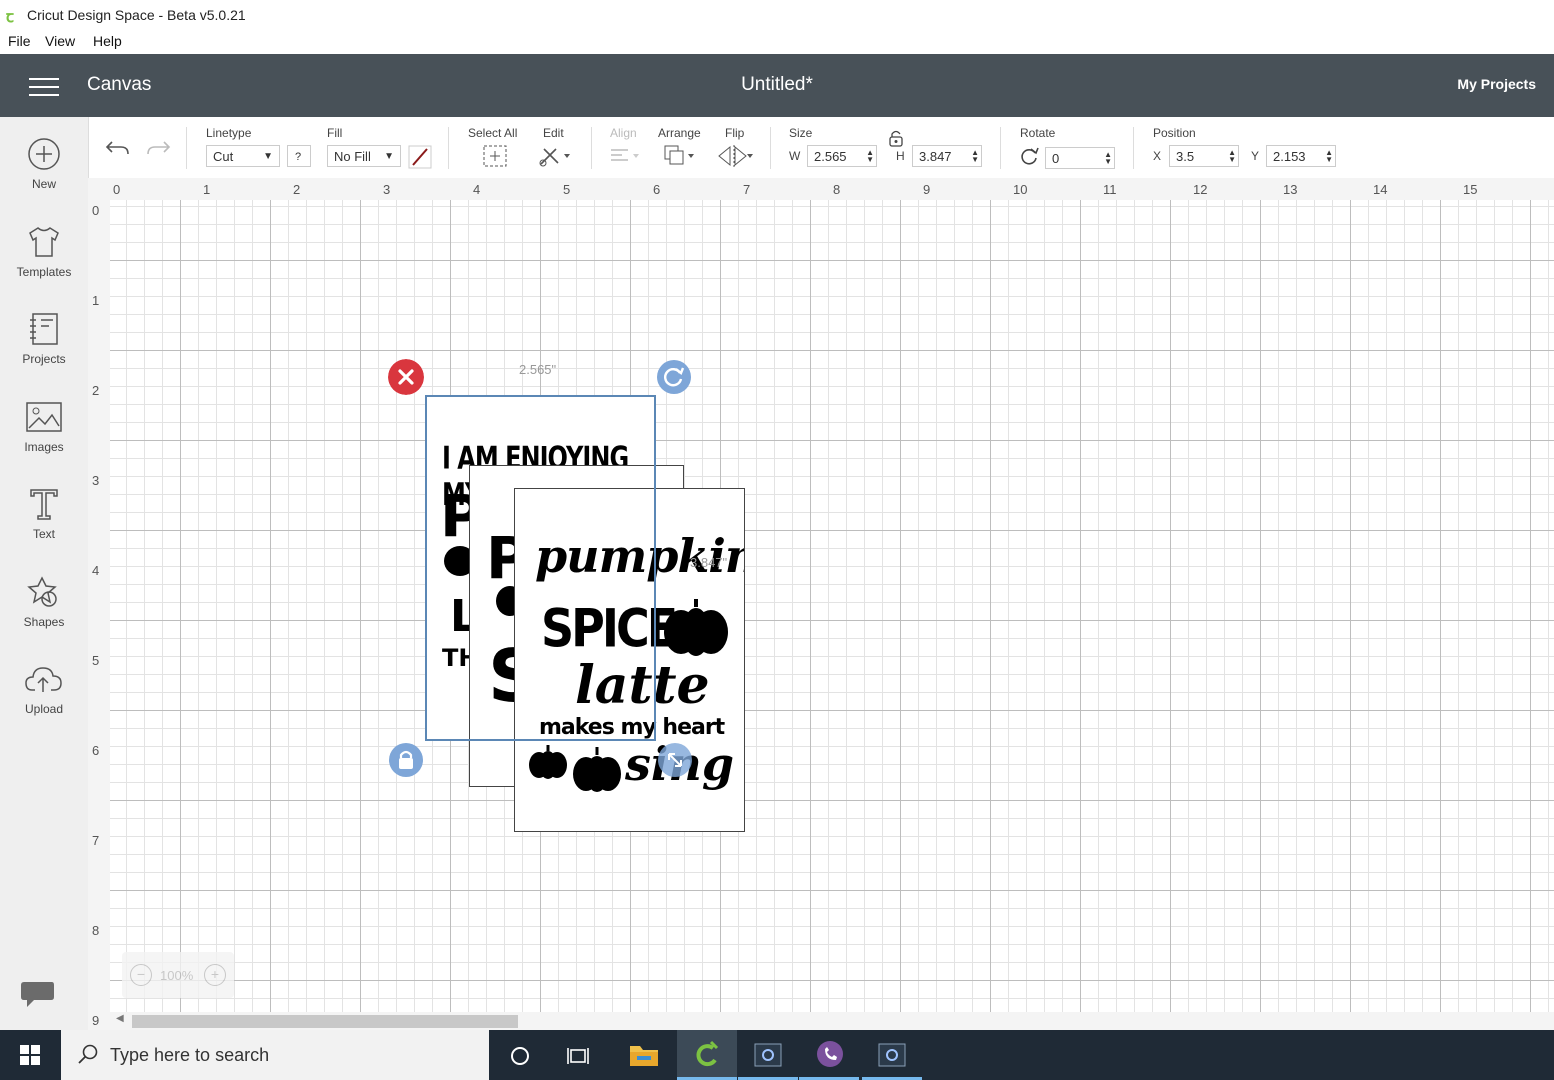 This screenshot has height=1080, width=1554. Describe the element at coordinates (44, 177) in the screenshot. I see `sidebar-item-new: New` at that location.